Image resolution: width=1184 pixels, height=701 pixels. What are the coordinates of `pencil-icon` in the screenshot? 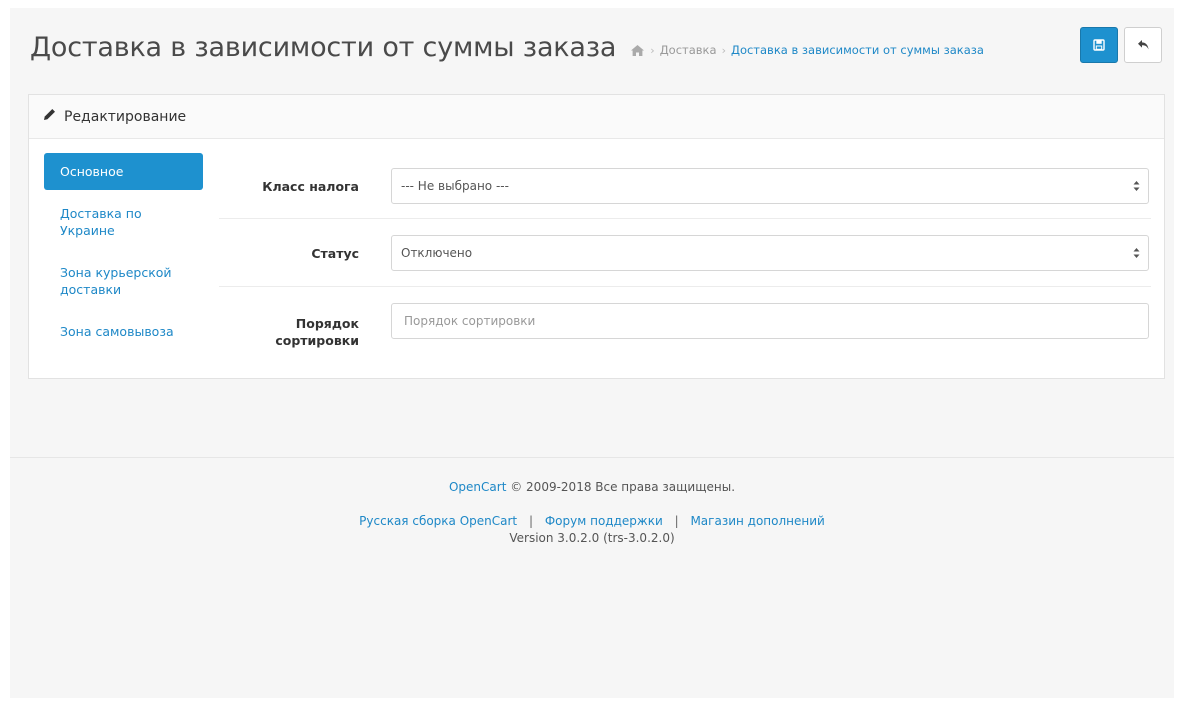 It's located at (53, 116).